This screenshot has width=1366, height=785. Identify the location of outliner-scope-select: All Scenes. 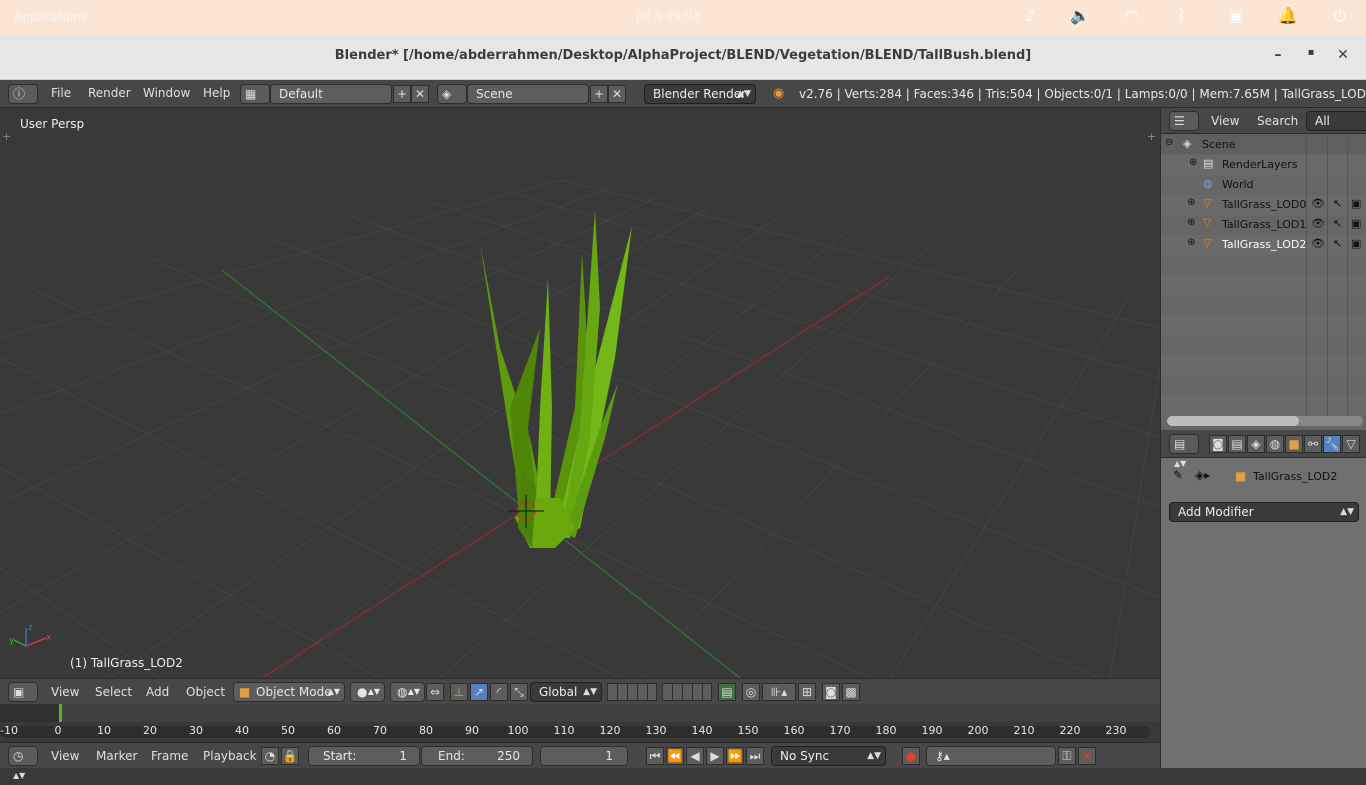
(1336, 128).